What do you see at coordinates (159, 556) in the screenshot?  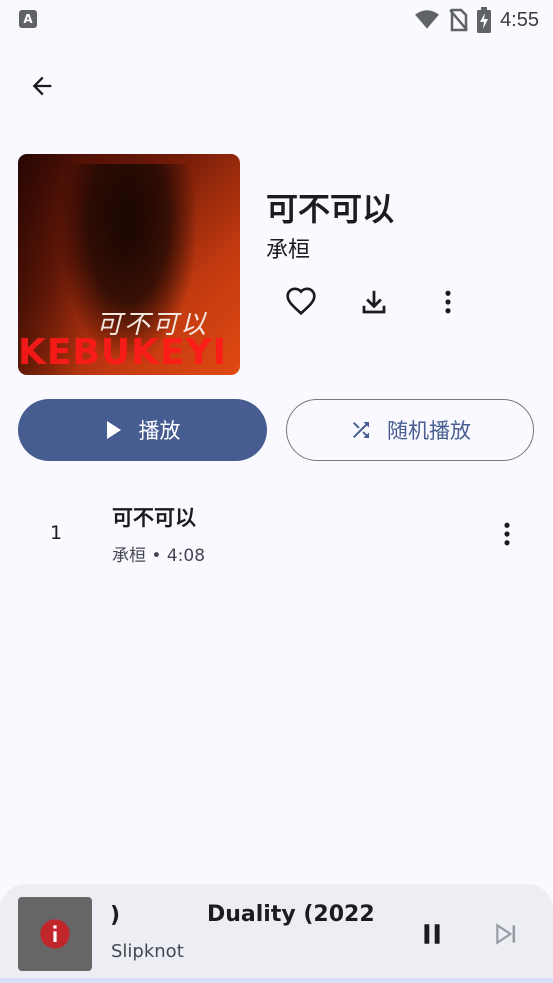 I see `track-subtitle: 承桓 • 4:08` at bounding box center [159, 556].